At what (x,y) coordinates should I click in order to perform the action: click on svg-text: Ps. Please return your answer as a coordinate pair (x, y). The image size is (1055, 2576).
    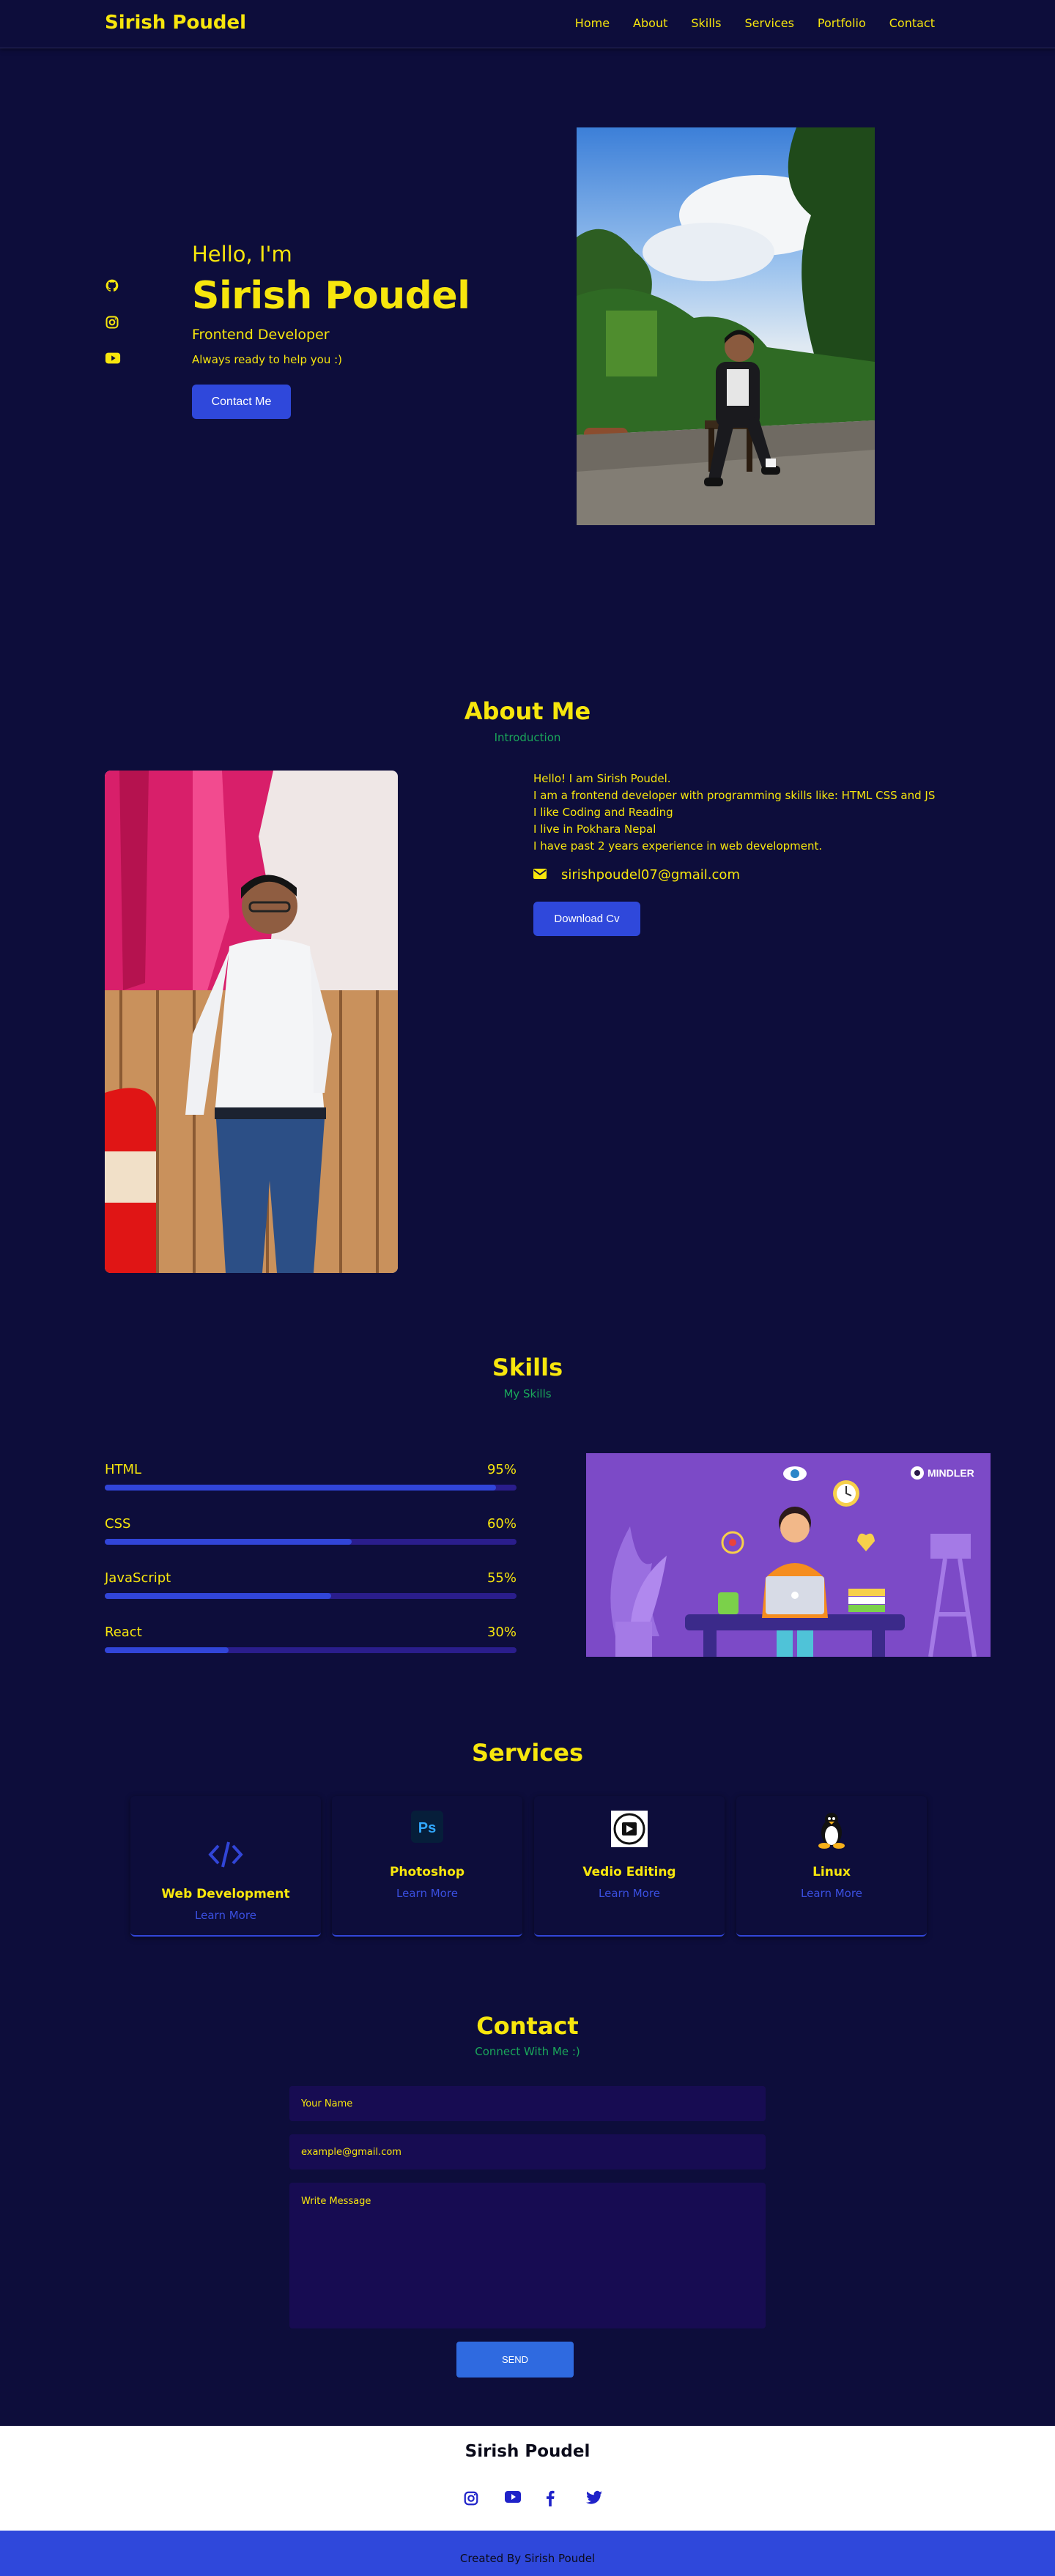
    Looking at the image, I should click on (427, 1828).